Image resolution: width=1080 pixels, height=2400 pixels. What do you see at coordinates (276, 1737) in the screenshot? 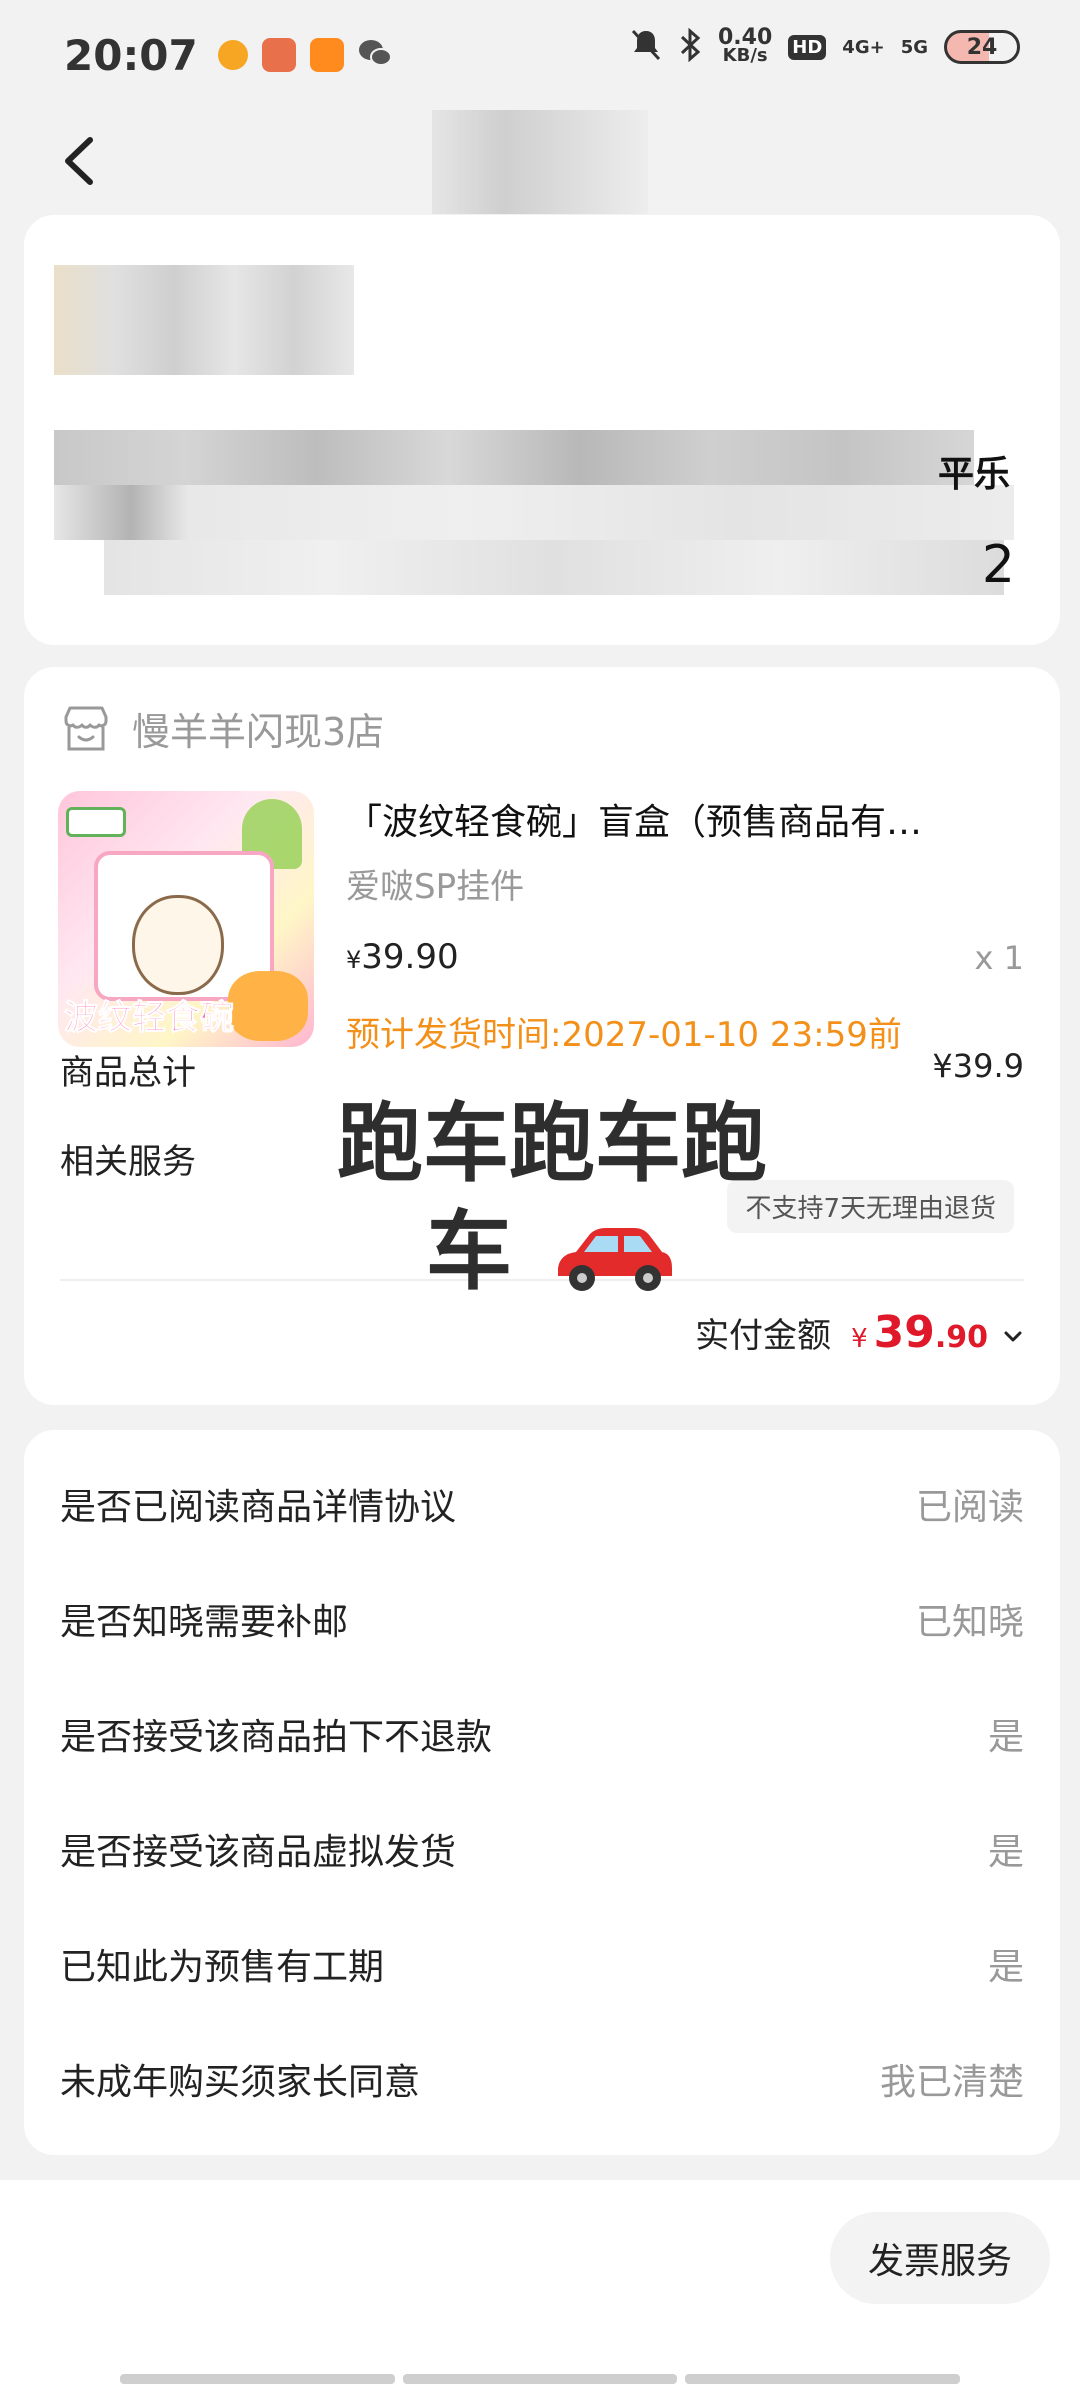
I see `agreement-question: 是否接受该商品拍下不退款` at bounding box center [276, 1737].